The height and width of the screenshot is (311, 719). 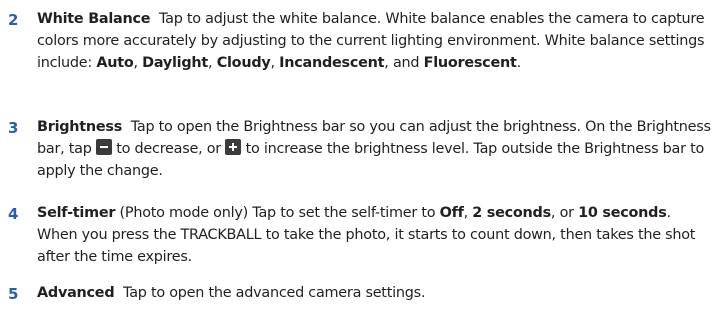 I want to click on item-number: 4, so click(x=13, y=214).